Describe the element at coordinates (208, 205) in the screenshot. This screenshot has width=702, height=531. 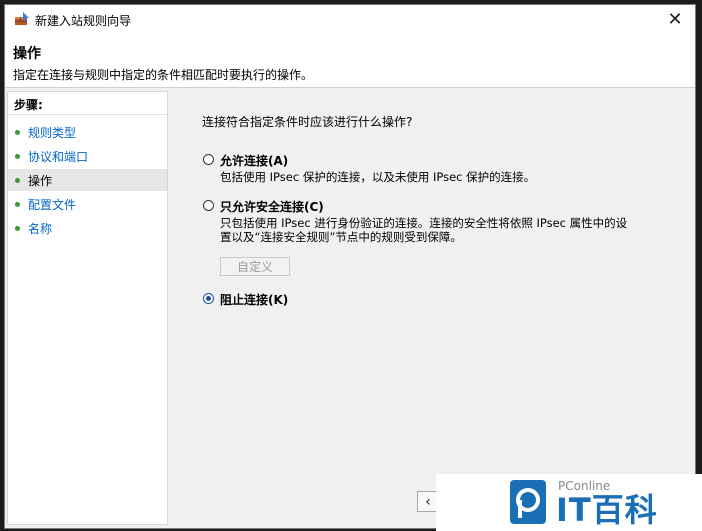
I see `secure-connection-radio` at that location.